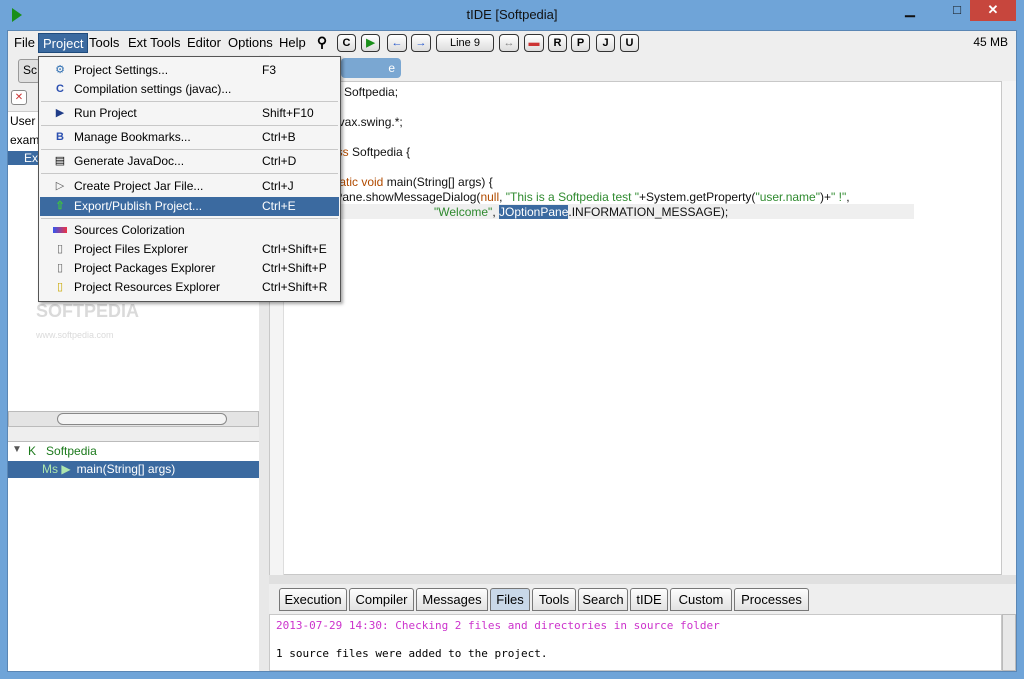 The width and height of the screenshot is (1024, 679). What do you see at coordinates (346, 43) in the screenshot?
I see `compile-button: C` at bounding box center [346, 43].